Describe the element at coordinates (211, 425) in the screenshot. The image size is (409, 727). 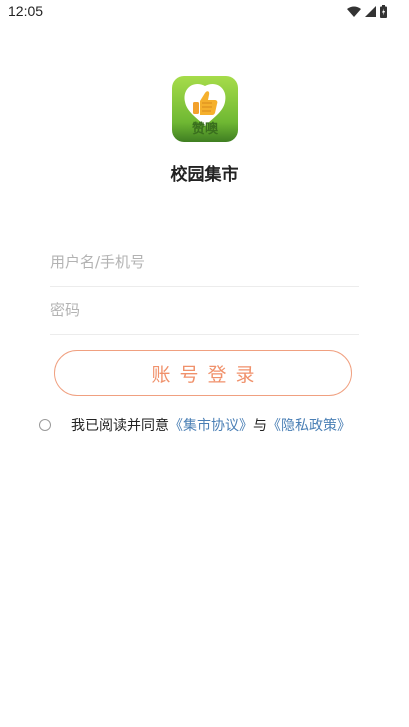
I see `market-agreement-link: 《集市协议》` at that location.